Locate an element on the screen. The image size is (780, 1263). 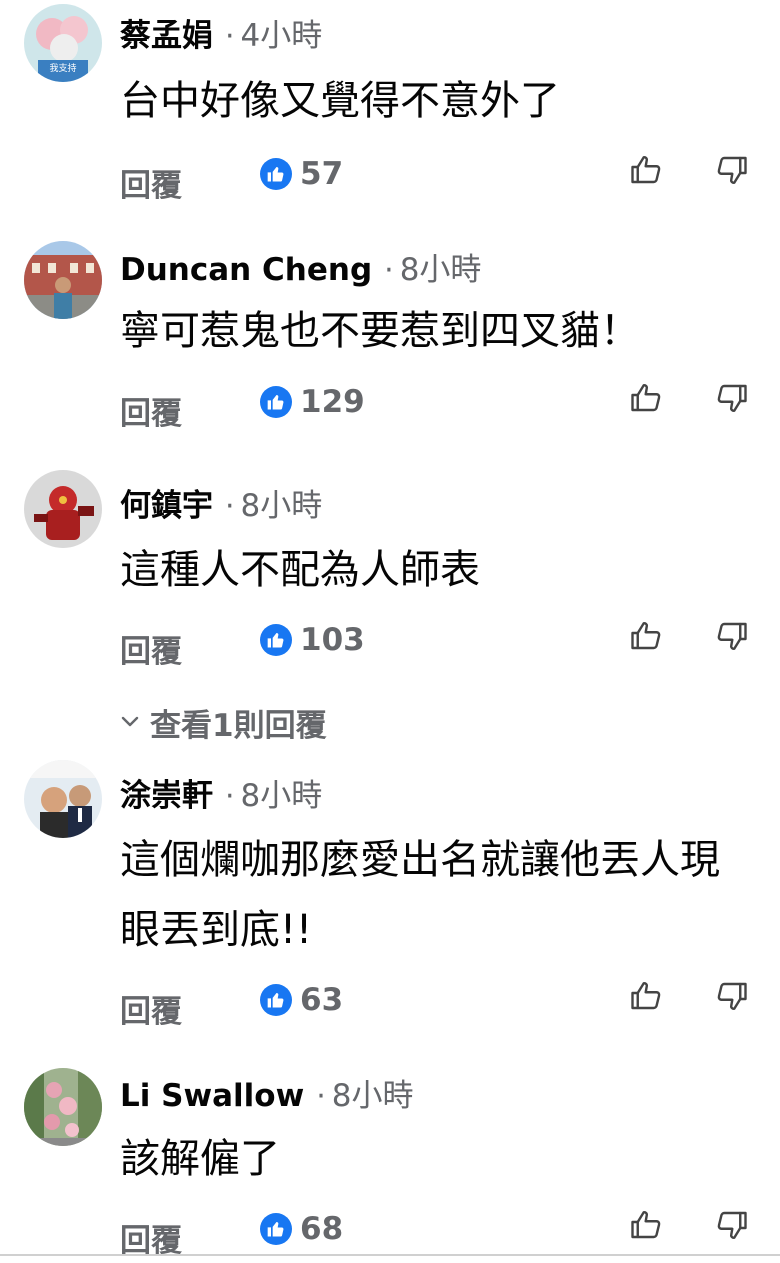
reaction-count: 63 is located at coordinates (301, 1000).